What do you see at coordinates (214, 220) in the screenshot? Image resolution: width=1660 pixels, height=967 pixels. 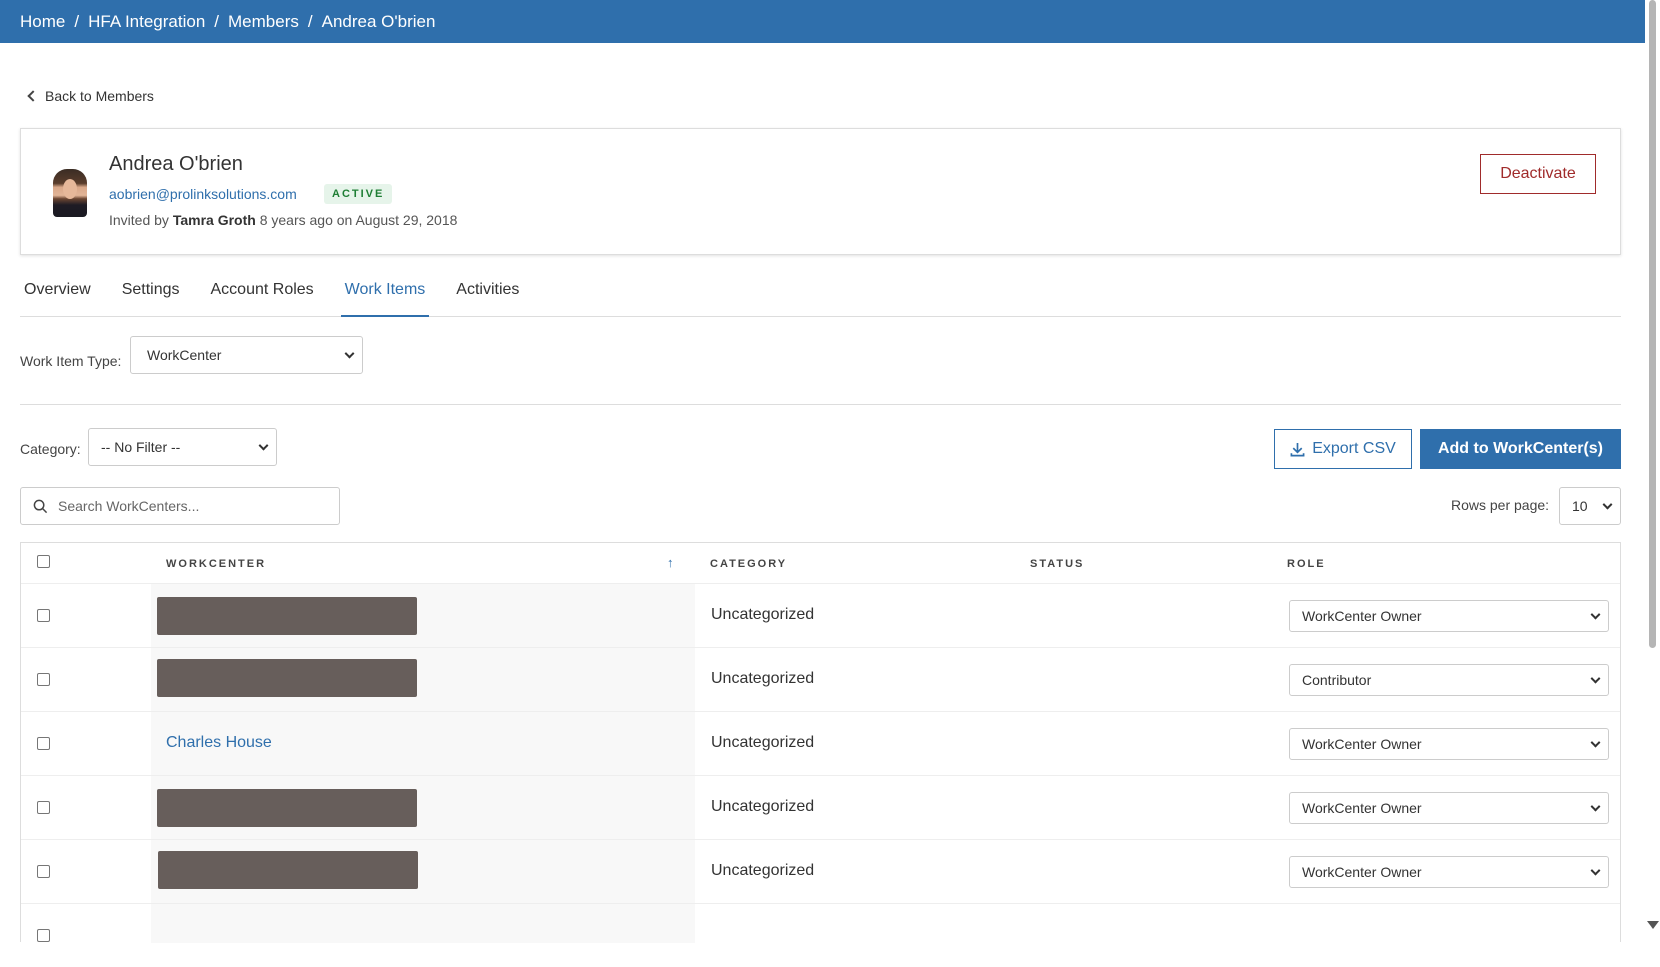 I see `invited-by-name: Tamra Groth` at bounding box center [214, 220].